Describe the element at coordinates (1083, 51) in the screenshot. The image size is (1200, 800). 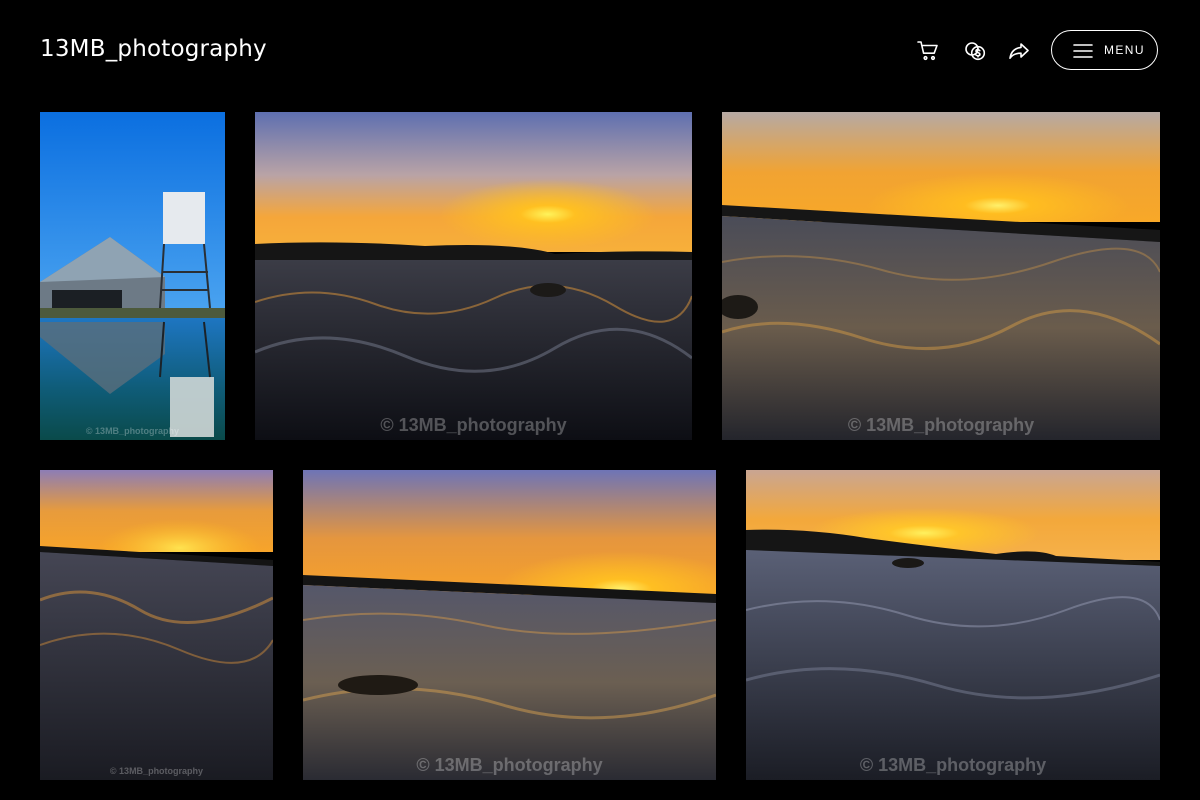
I see `hamburger-icon` at that location.